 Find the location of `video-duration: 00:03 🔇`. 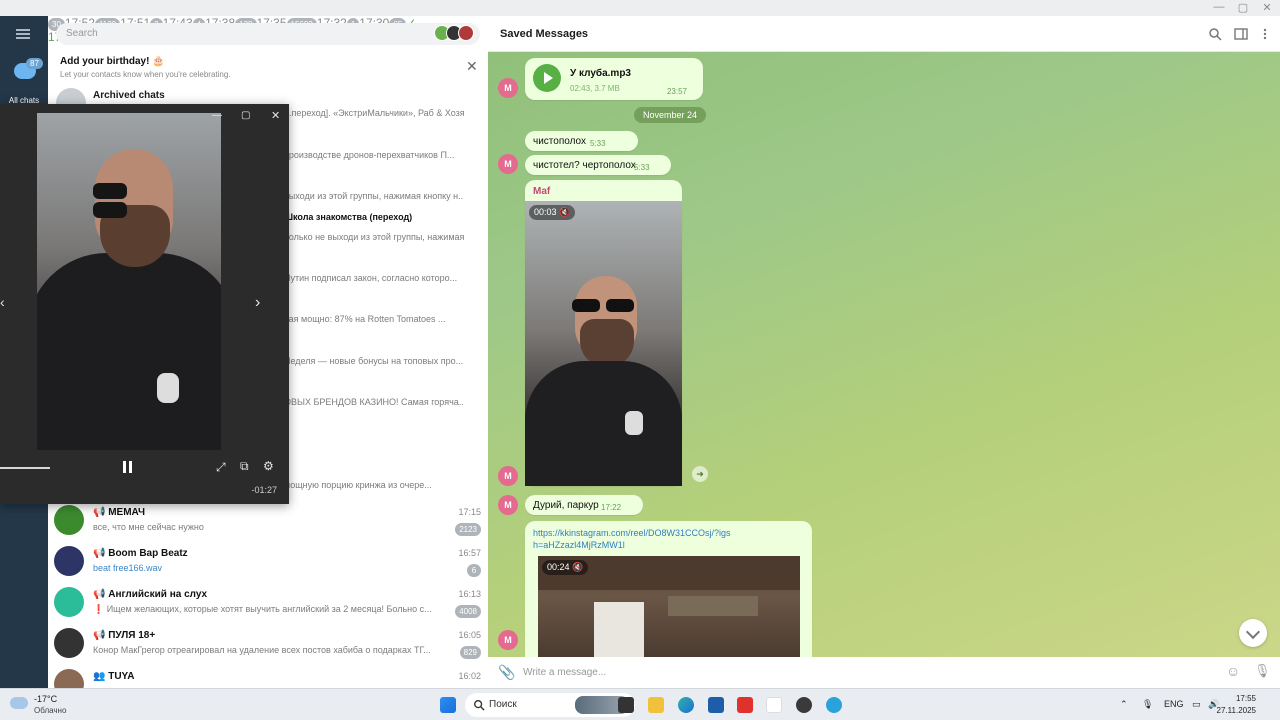

video-duration: 00:03 🔇 is located at coordinates (552, 212).